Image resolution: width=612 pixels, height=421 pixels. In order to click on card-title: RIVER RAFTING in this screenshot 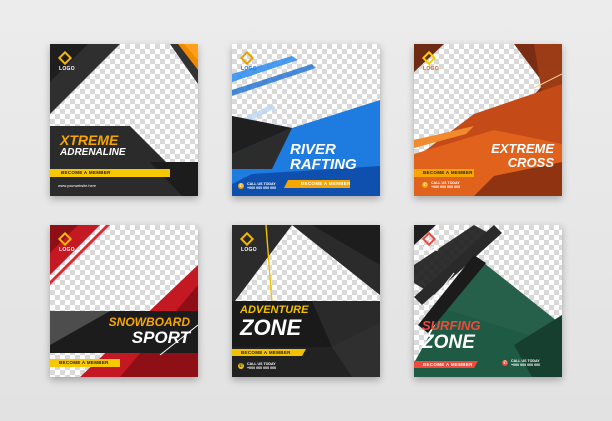, I will do `click(323, 157)`.